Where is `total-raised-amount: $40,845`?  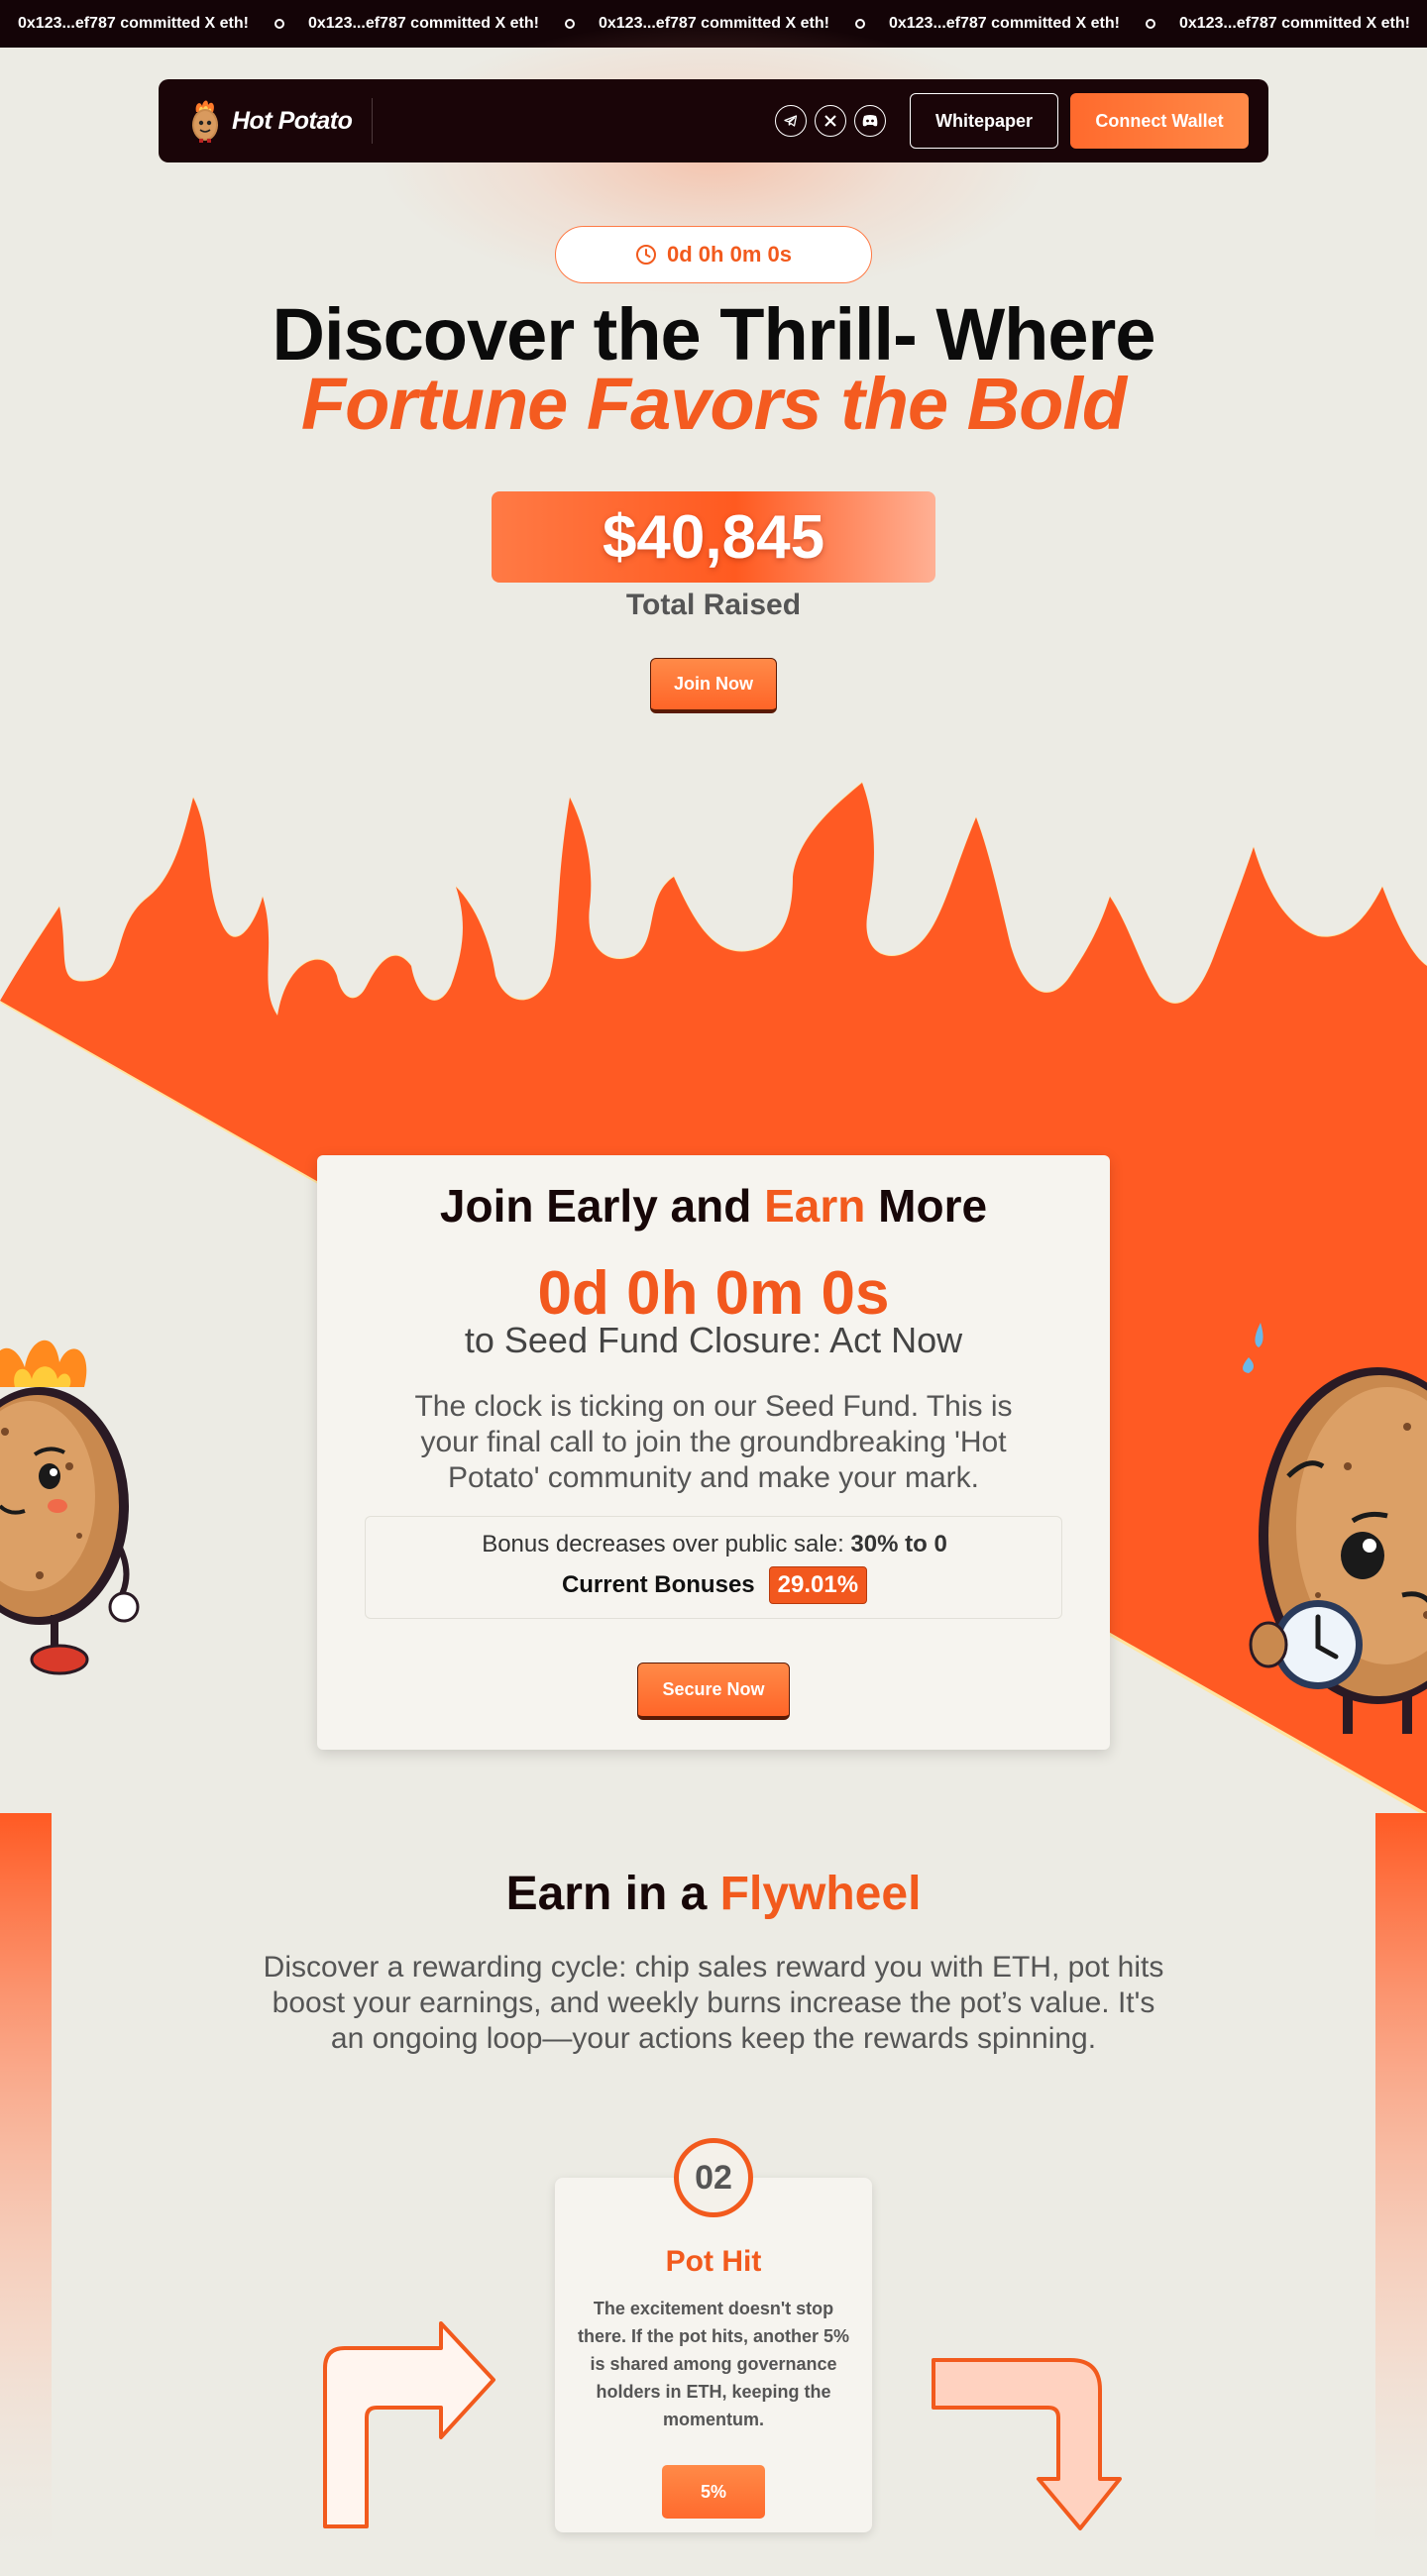
total-raised-amount: $40,845 is located at coordinates (713, 537).